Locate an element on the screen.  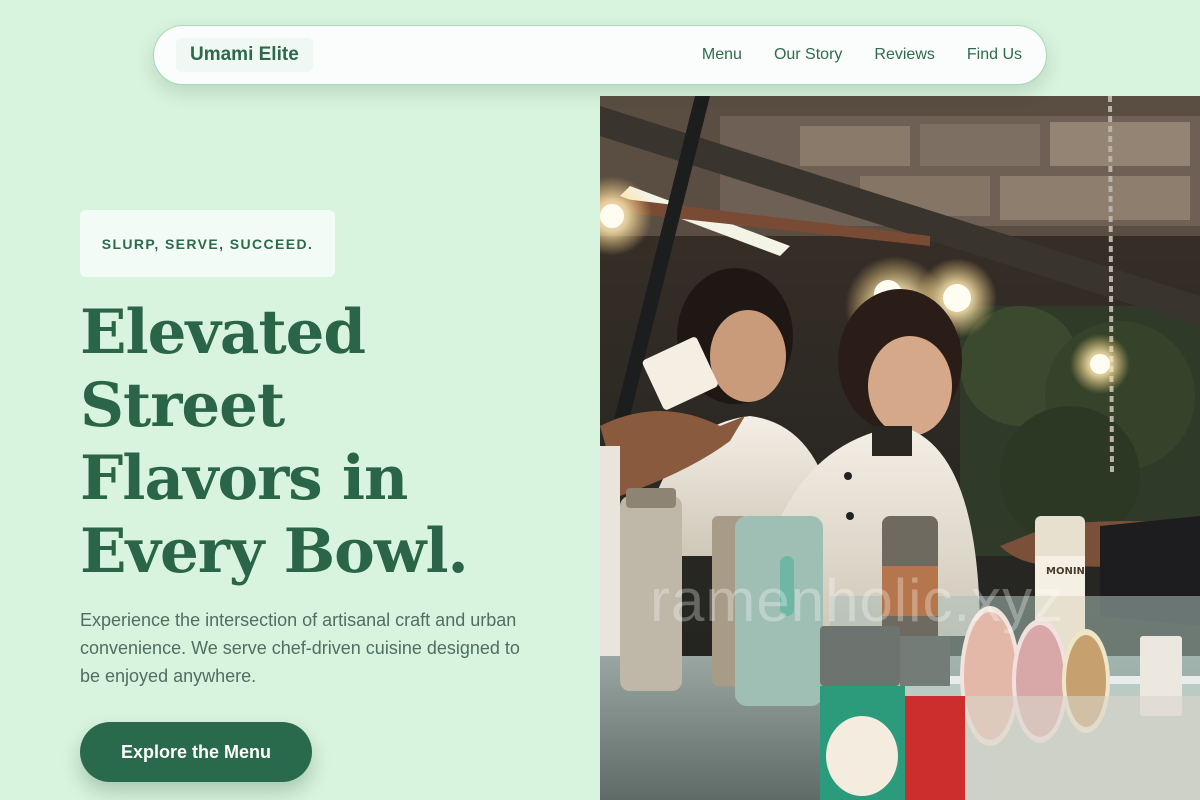
headline-line-2: Street is located at coordinates (182, 405).